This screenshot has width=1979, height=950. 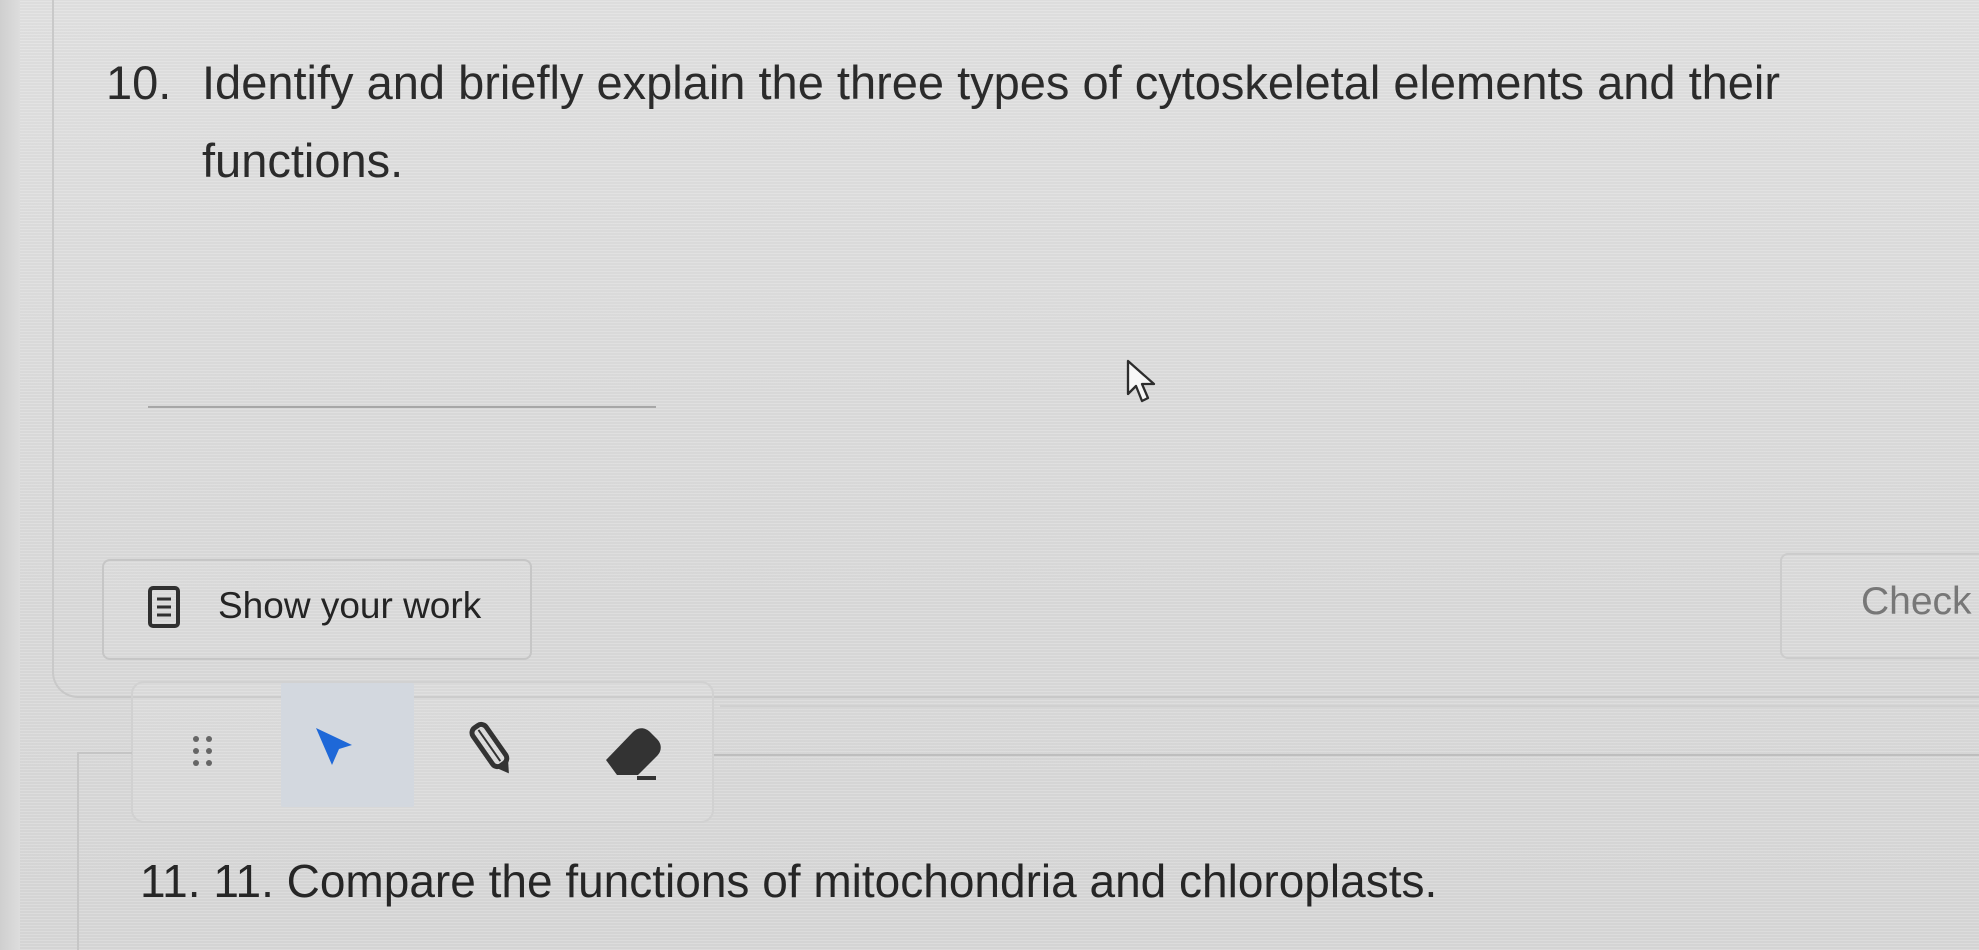 What do you see at coordinates (422, 752) in the screenshot?
I see `drawing-toolbar` at bounding box center [422, 752].